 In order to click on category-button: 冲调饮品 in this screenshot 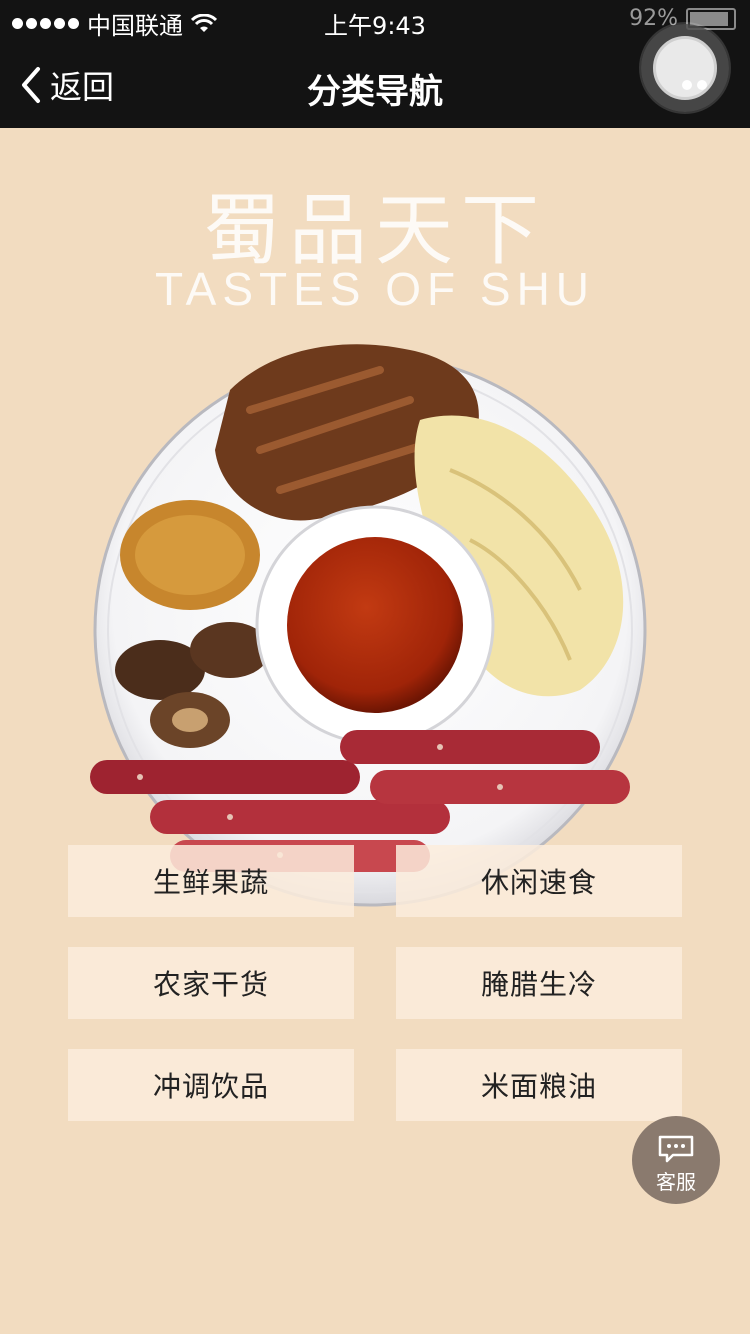, I will do `click(211, 1085)`.